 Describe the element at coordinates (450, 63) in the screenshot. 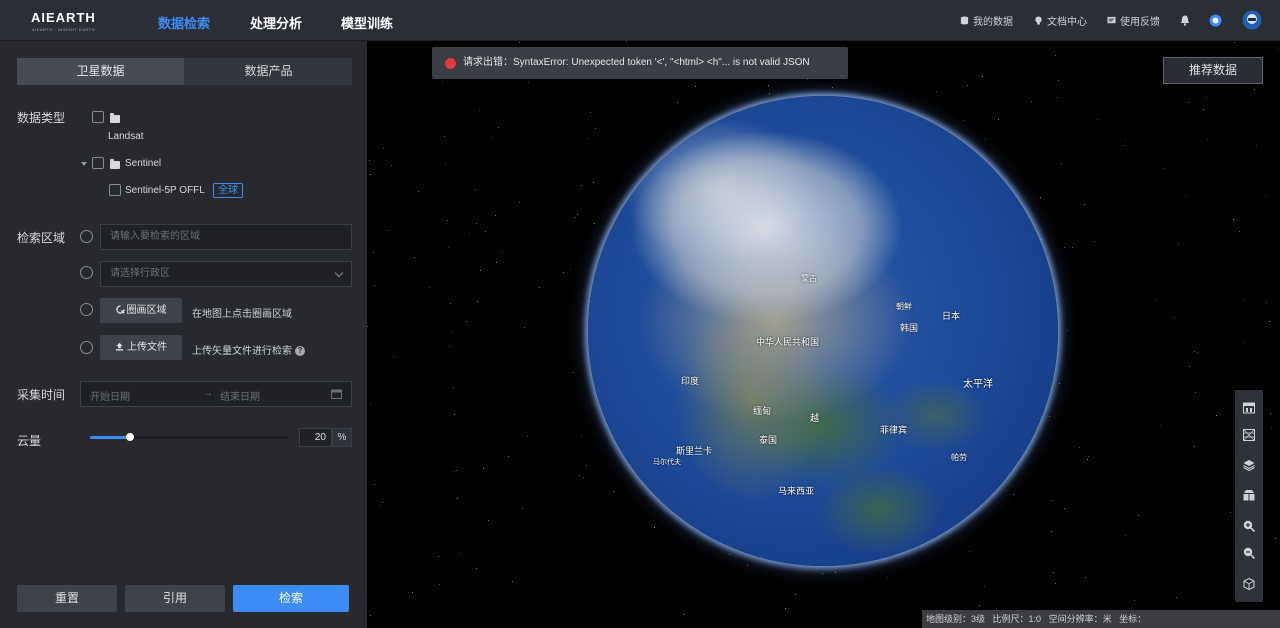

I see `error-icon` at that location.